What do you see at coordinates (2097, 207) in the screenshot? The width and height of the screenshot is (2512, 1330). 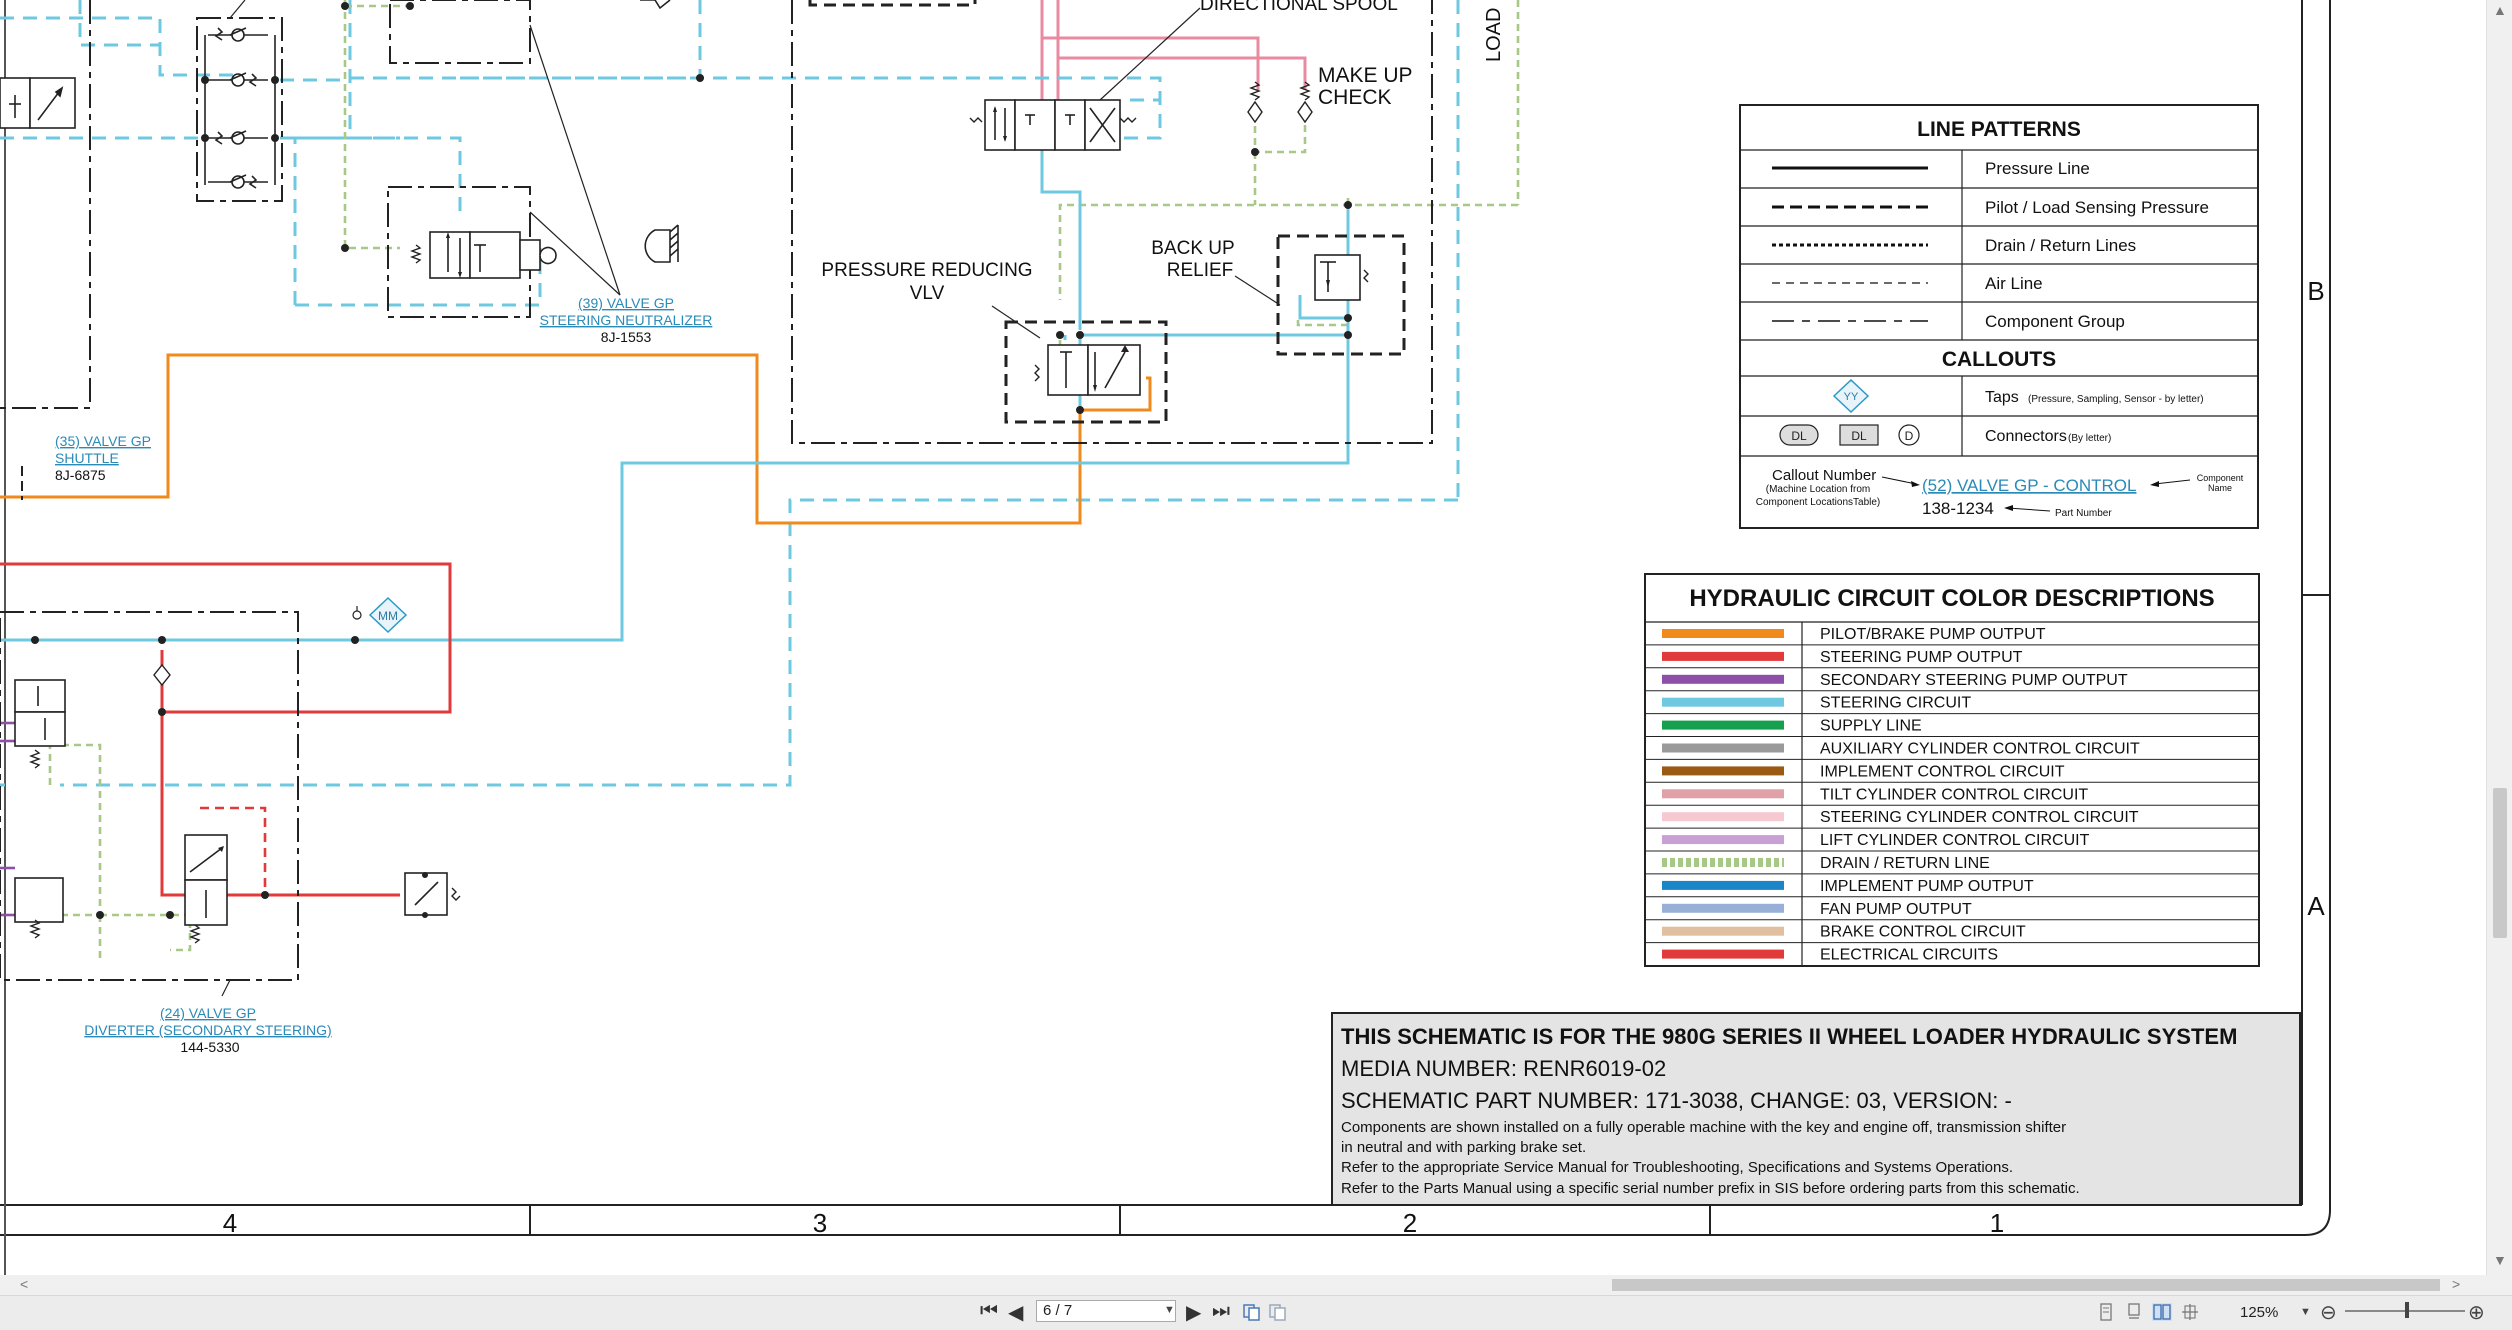 I see `pattern-pilot-load: Pilot / Load Sensing Pressure` at bounding box center [2097, 207].